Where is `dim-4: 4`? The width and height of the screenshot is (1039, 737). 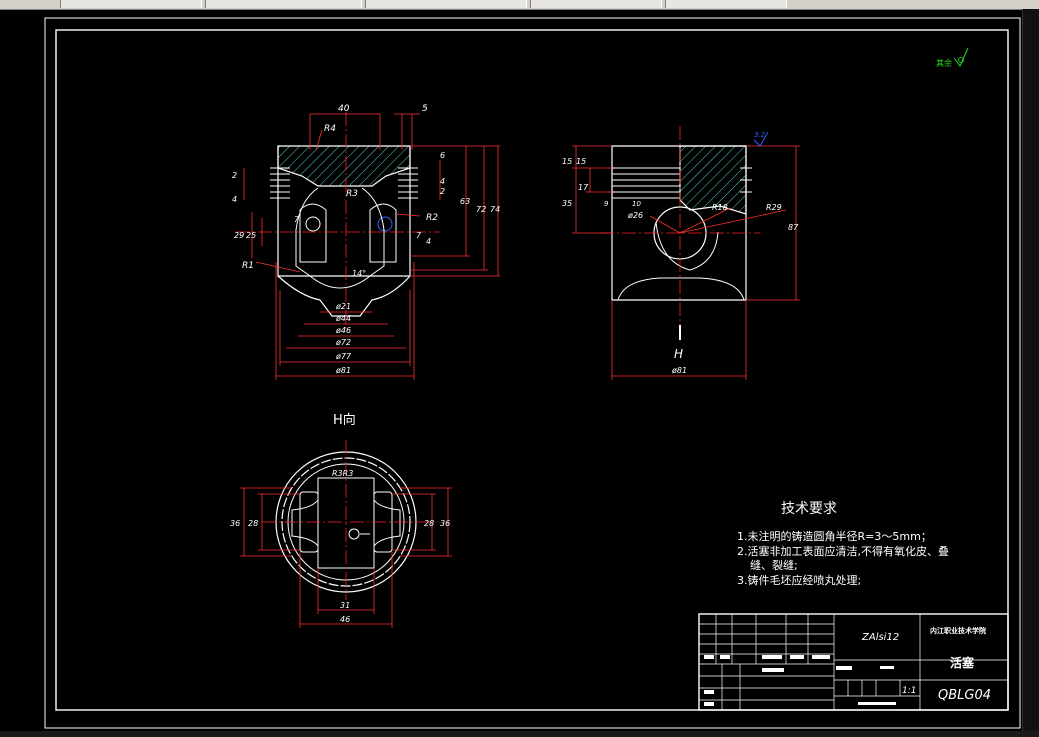 dim-4: 4 is located at coordinates (234, 199).